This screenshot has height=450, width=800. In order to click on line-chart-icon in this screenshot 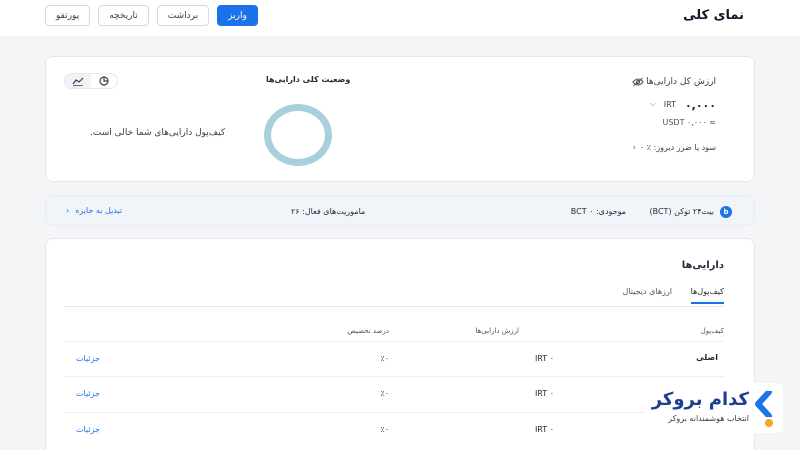, I will do `click(78, 81)`.